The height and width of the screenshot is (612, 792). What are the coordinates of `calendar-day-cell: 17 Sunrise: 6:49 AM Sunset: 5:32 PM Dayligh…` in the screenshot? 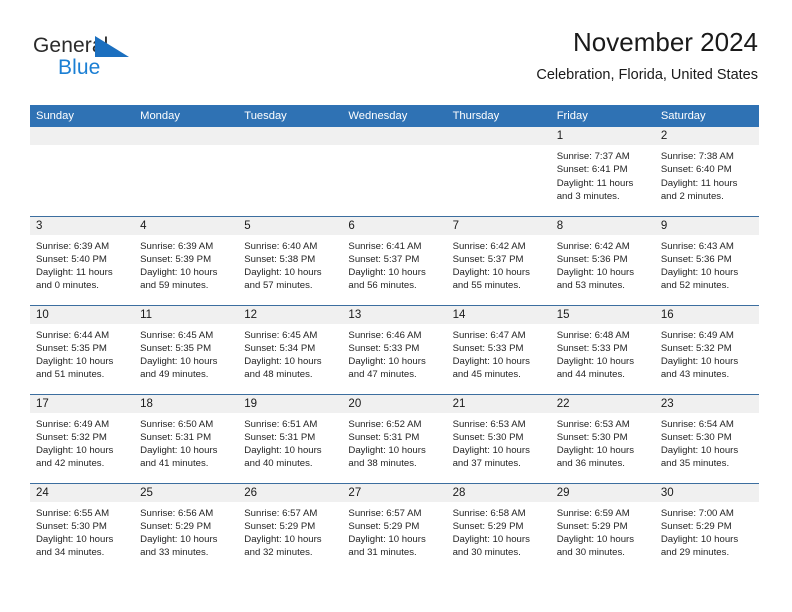 It's located at (82, 439).